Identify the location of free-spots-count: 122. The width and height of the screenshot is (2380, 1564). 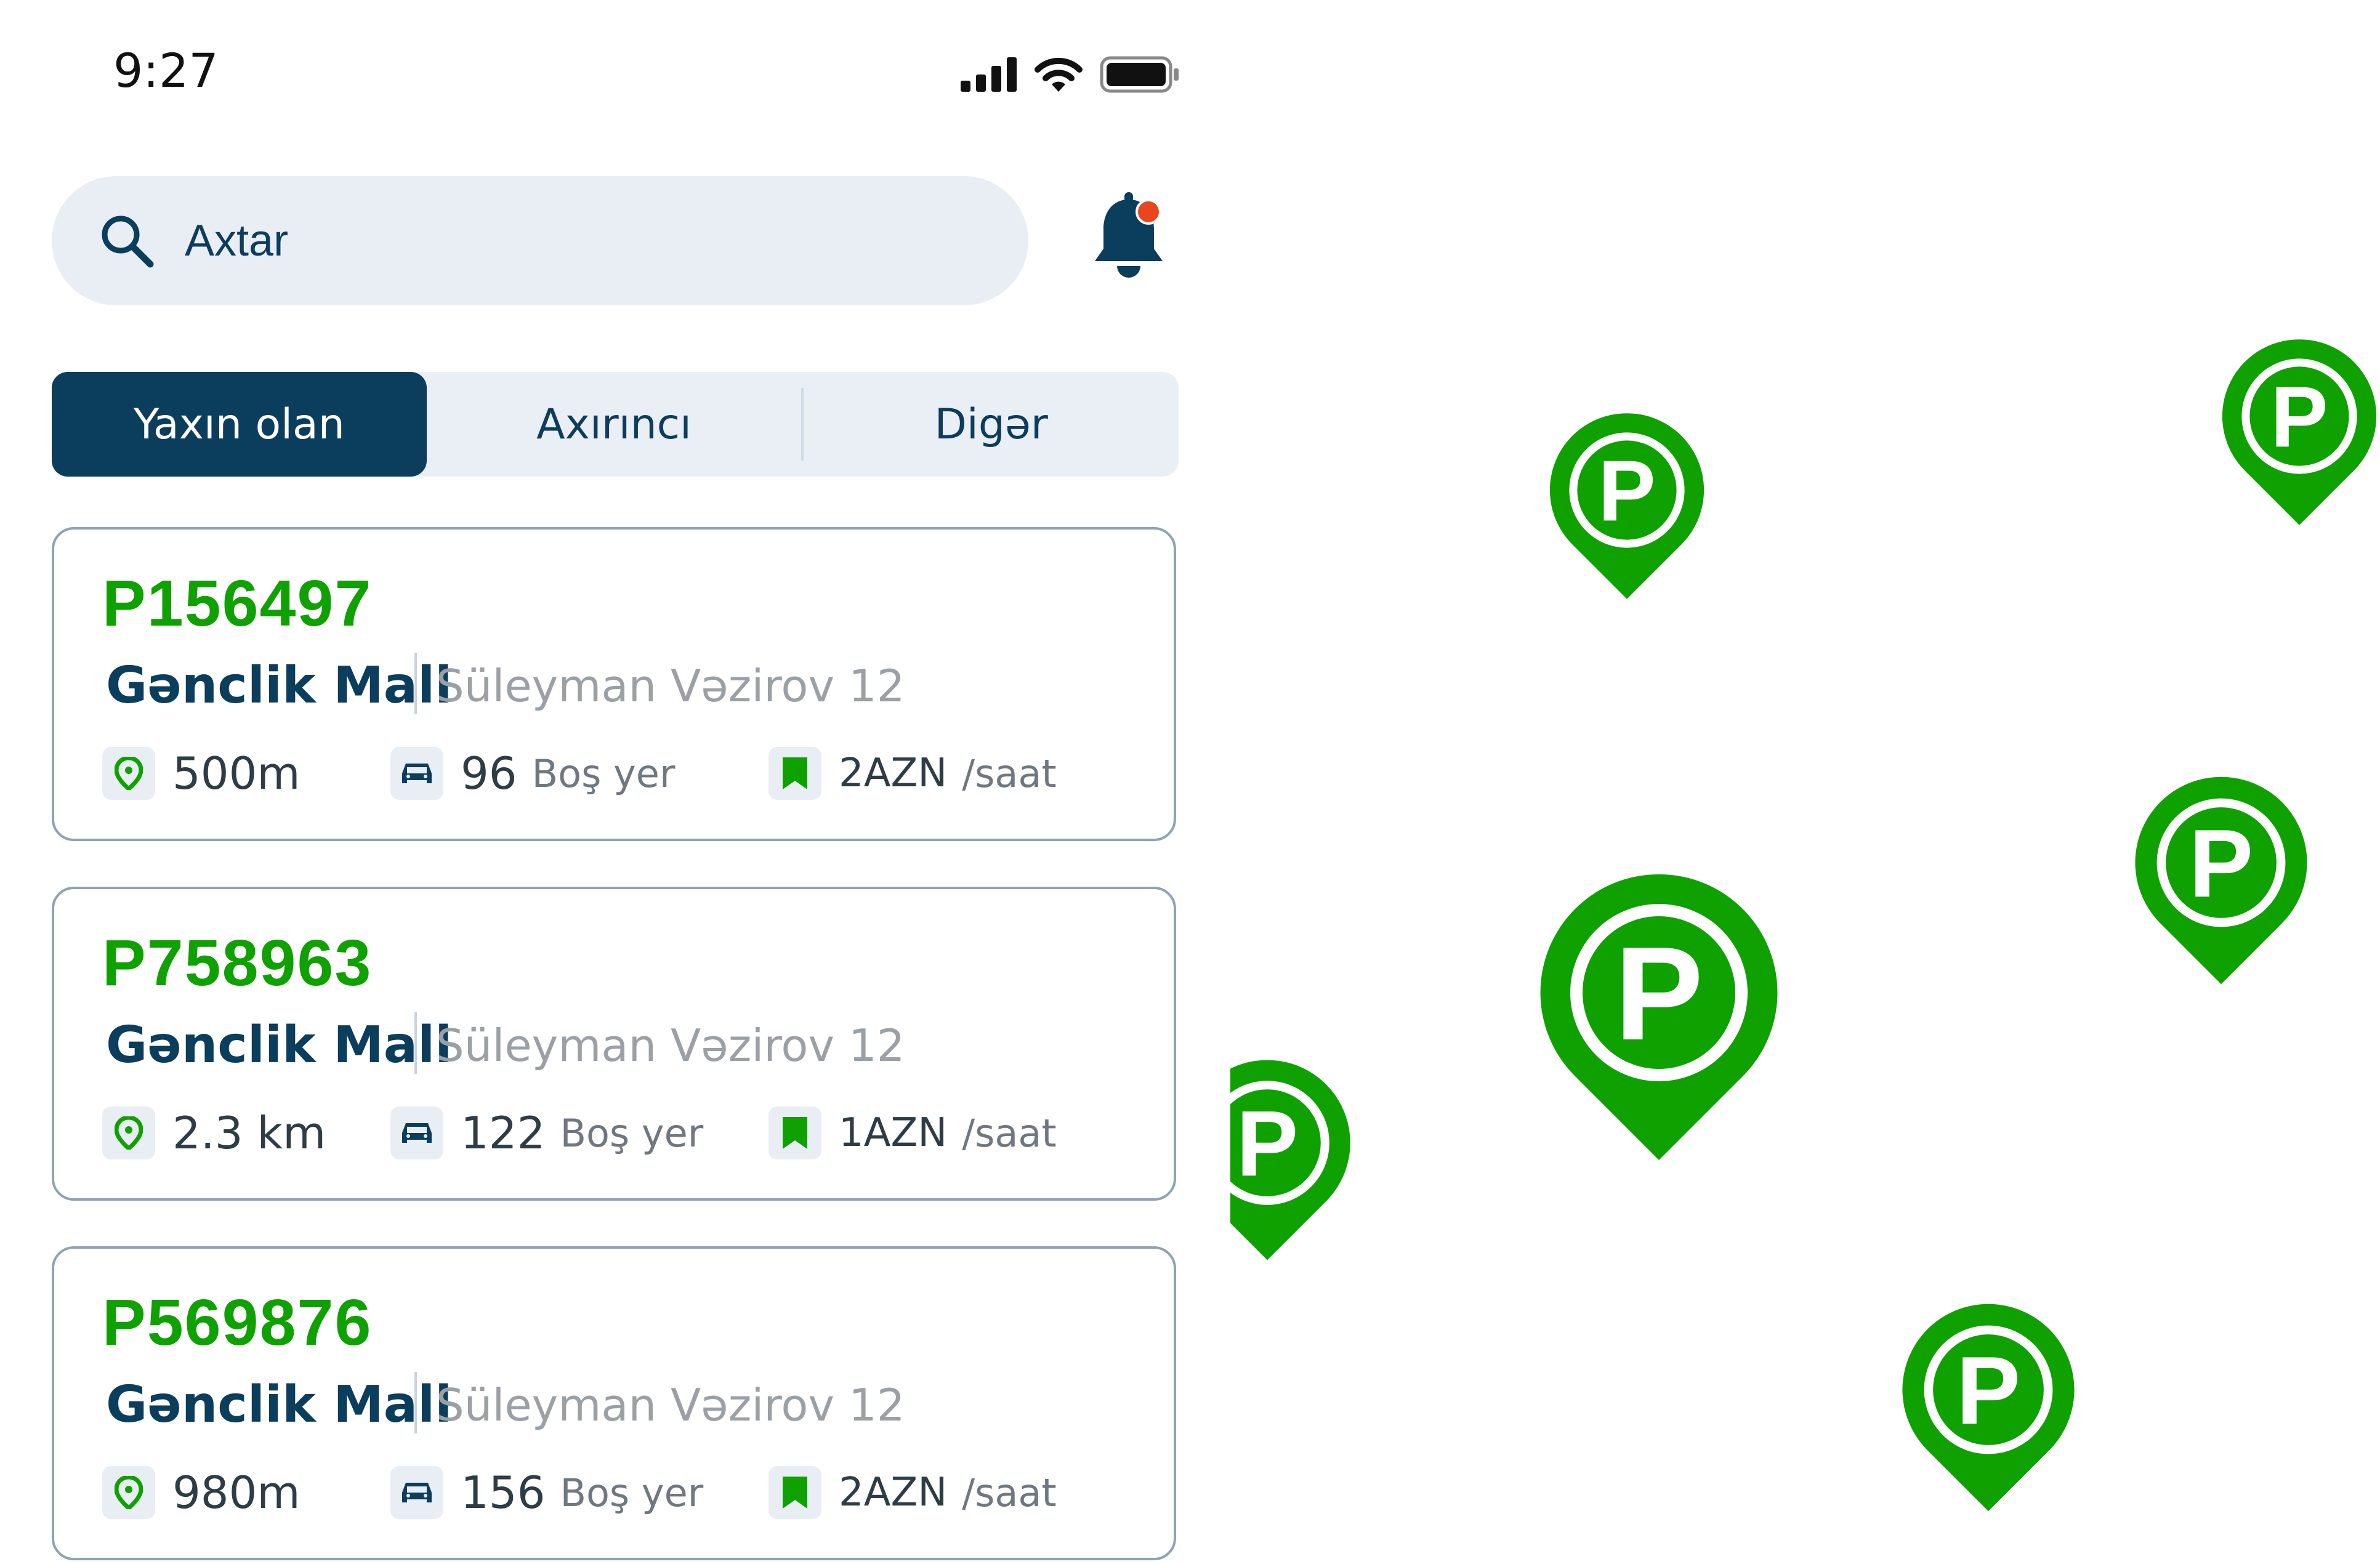
(503, 1133).